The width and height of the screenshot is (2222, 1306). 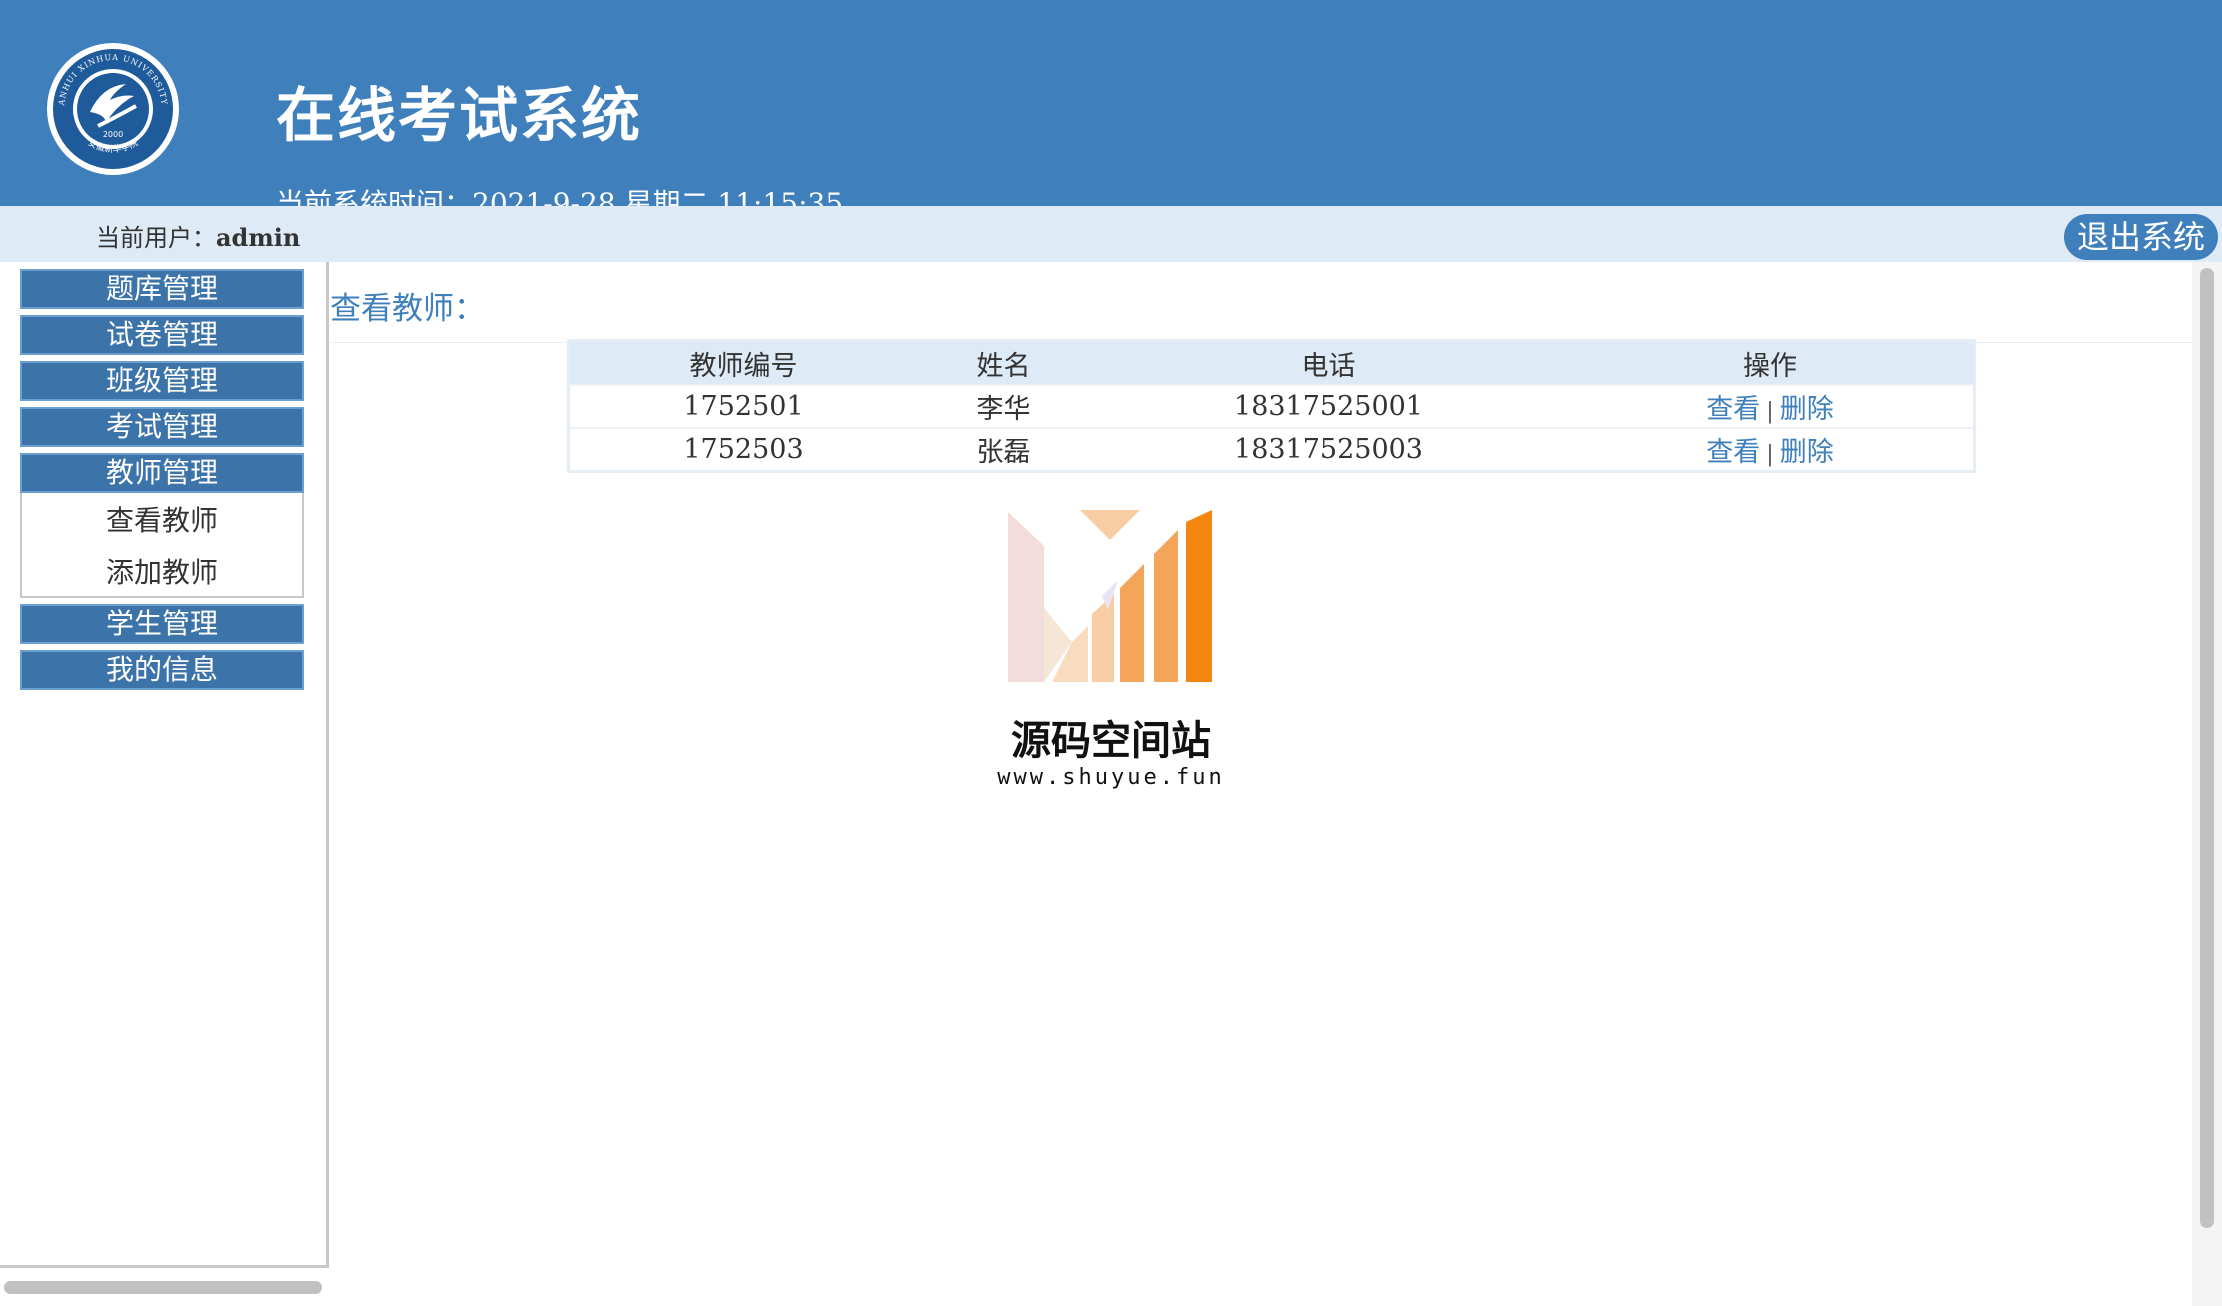 What do you see at coordinates (163, 1287) in the screenshot?
I see `sidebar-scroll-thumb` at bounding box center [163, 1287].